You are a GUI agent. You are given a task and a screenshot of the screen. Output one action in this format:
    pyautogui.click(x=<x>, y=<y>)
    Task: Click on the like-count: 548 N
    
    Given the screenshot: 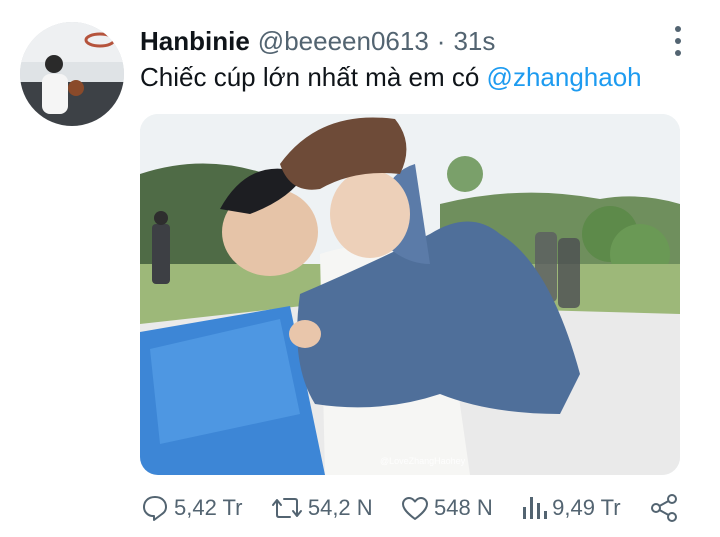 What is the action you would take?
    pyautogui.click(x=463, y=507)
    